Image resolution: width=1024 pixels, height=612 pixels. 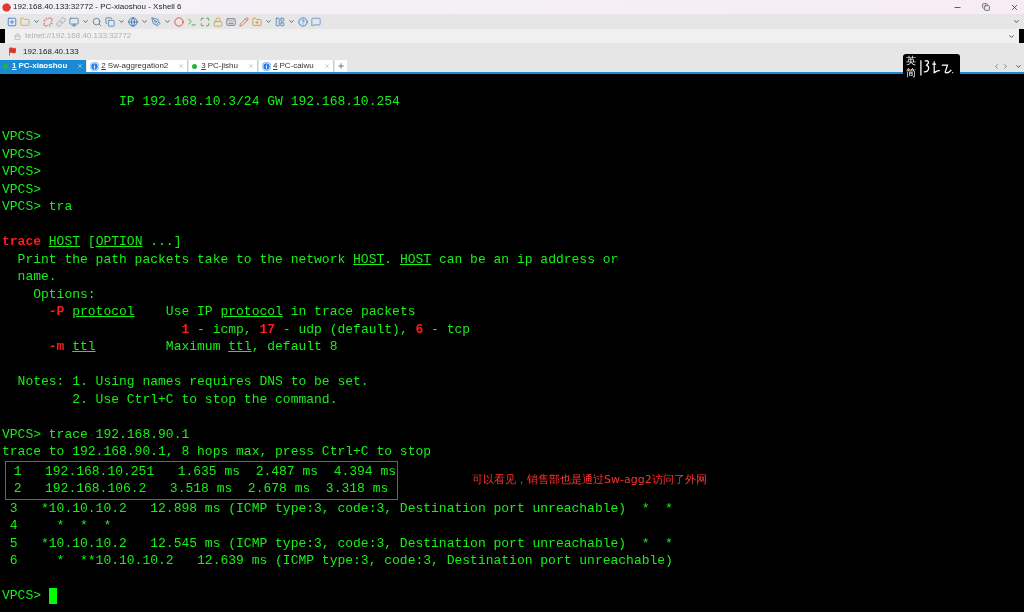 What do you see at coordinates (996, 66) in the screenshot?
I see `scroll-left-icon` at bounding box center [996, 66].